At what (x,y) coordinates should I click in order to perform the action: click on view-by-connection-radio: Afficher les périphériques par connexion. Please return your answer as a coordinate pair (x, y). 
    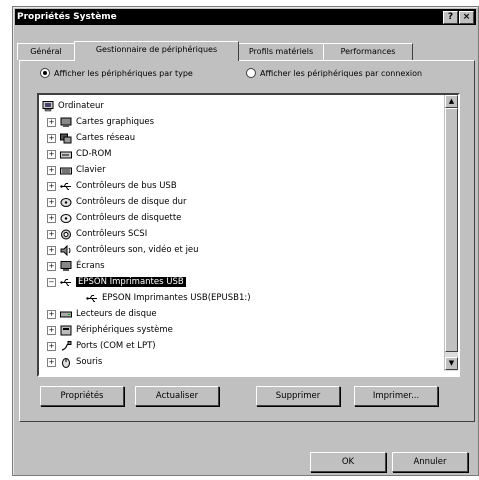
    Looking at the image, I should click on (334, 73).